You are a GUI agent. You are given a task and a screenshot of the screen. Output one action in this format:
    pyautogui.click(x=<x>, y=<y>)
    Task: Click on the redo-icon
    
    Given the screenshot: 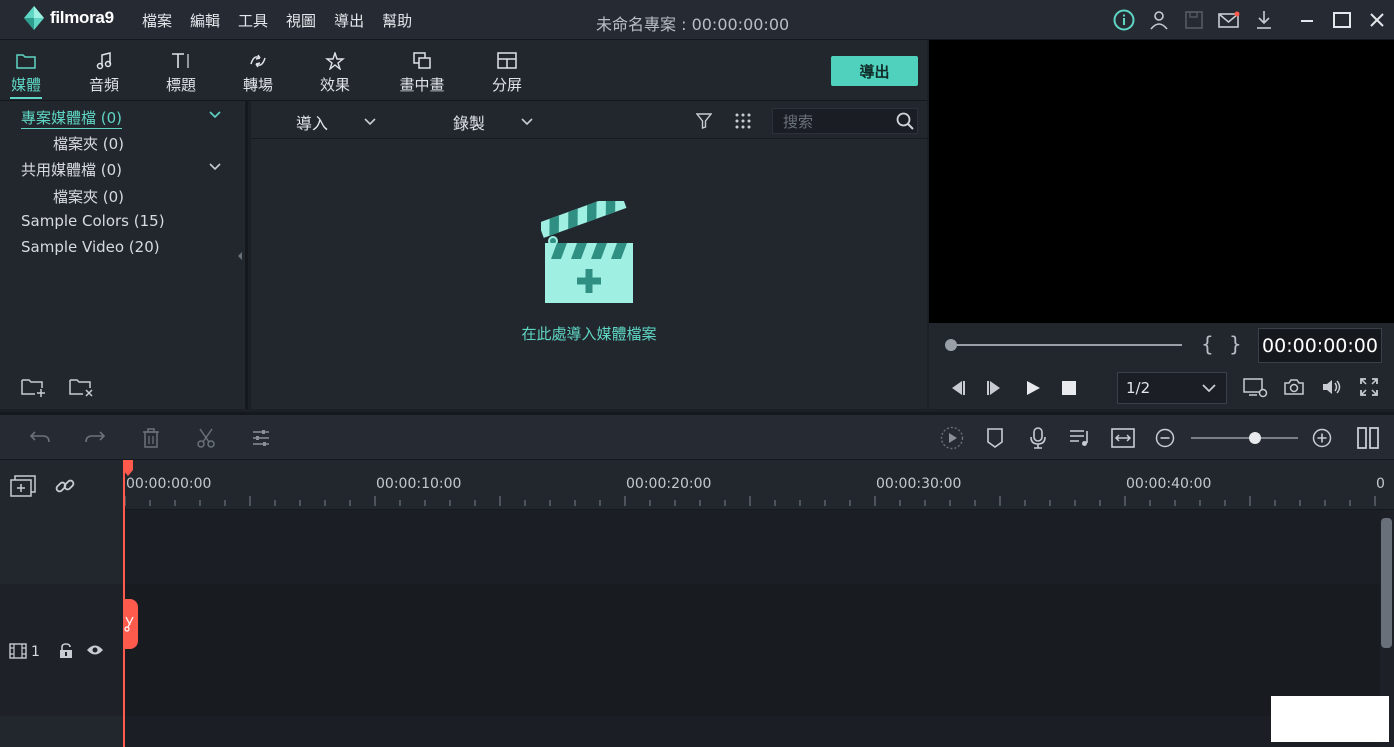 What is the action you would take?
    pyautogui.click(x=95, y=438)
    